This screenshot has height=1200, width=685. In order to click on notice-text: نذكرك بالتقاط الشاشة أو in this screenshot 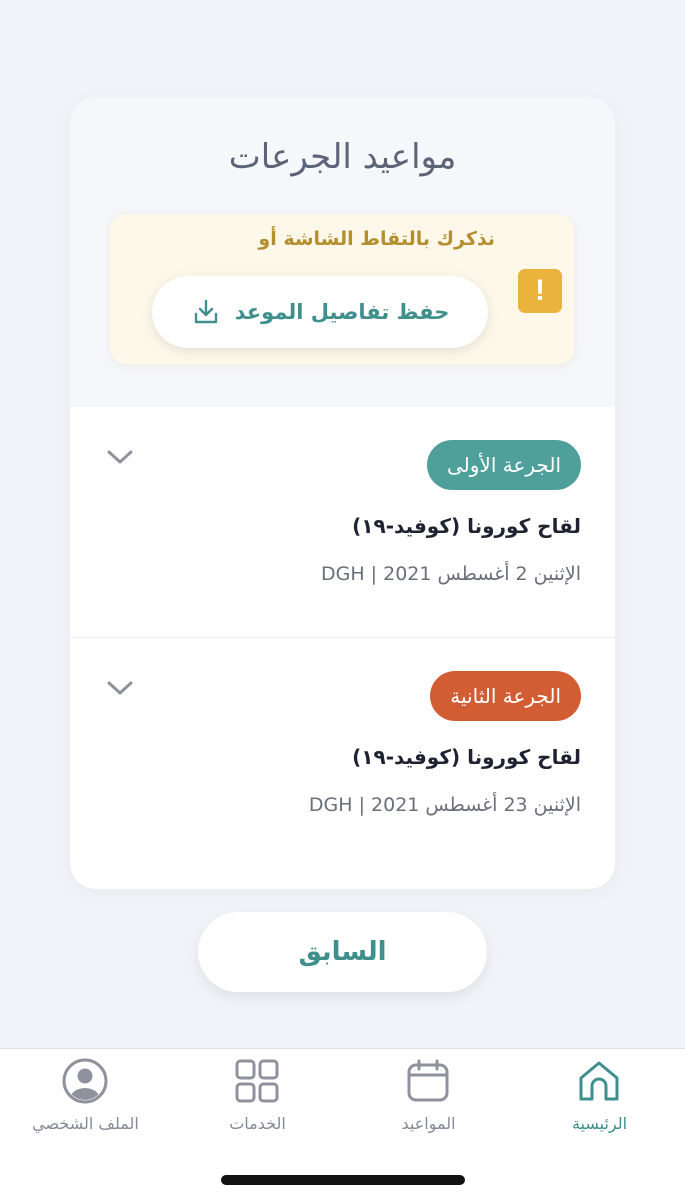, I will do `click(376, 239)`.